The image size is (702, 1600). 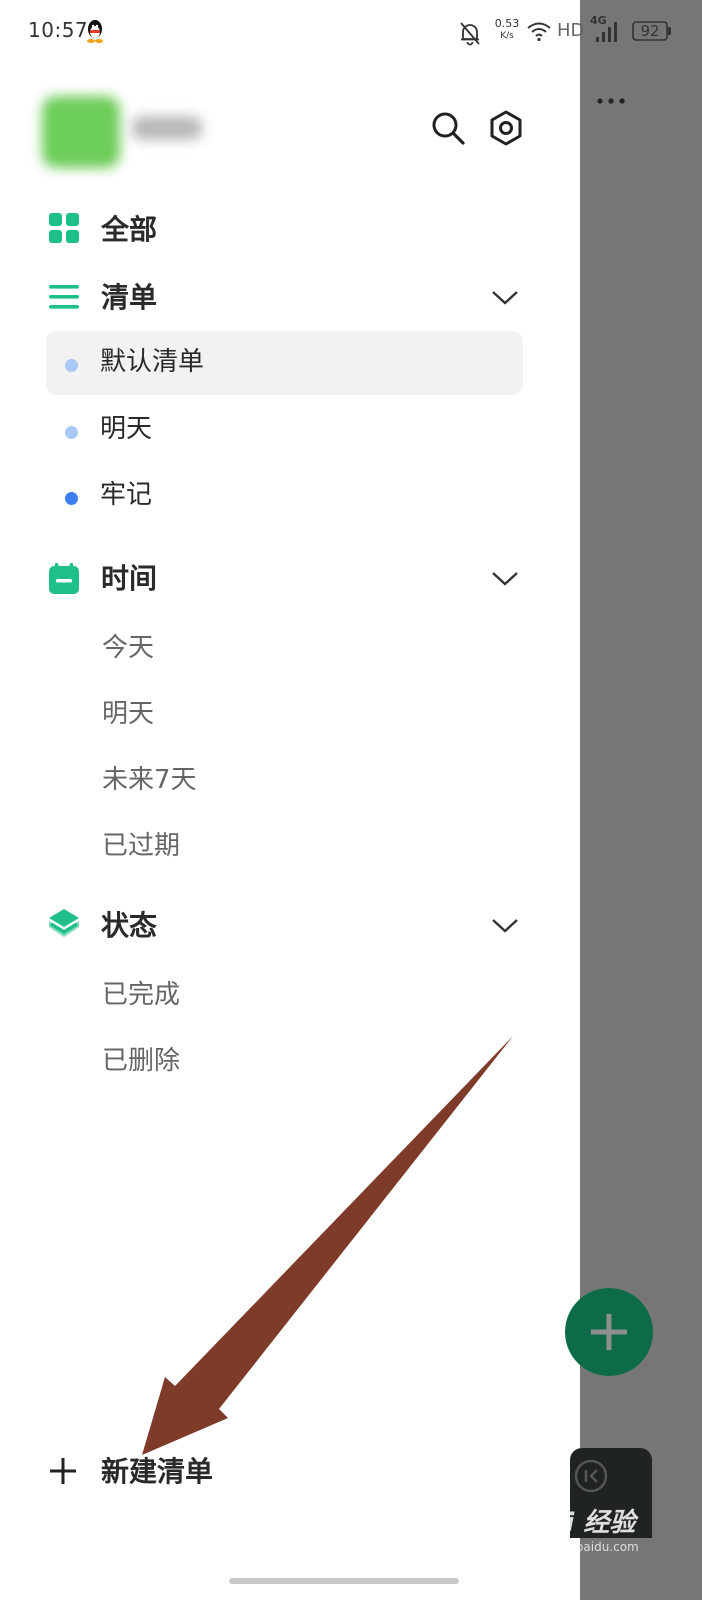 What do you see at coordinates (58, 30) in the screenshot?
I see `status-time: 10:57` at bounding box center [58, 30].